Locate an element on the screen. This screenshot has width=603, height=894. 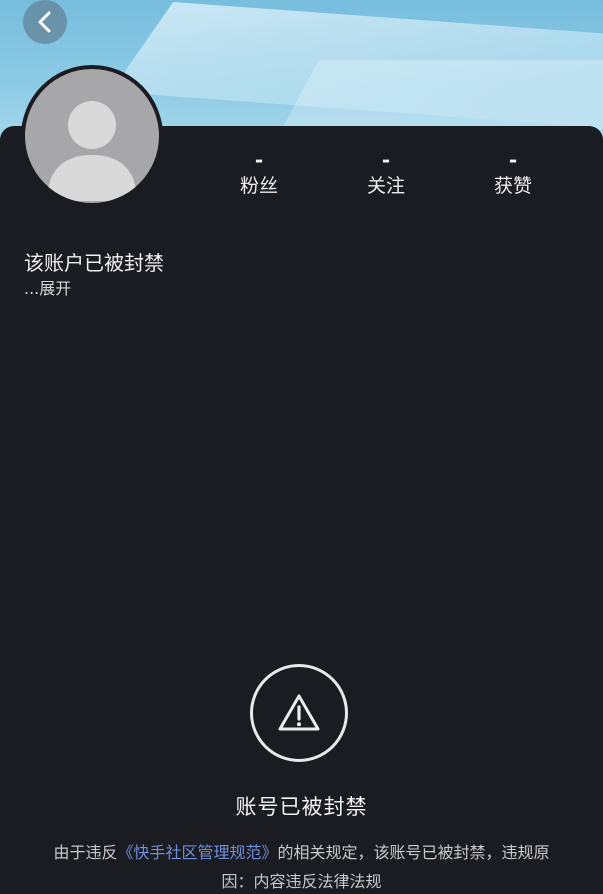
default-user-avatar-icon is located at coordinates (92, 136).